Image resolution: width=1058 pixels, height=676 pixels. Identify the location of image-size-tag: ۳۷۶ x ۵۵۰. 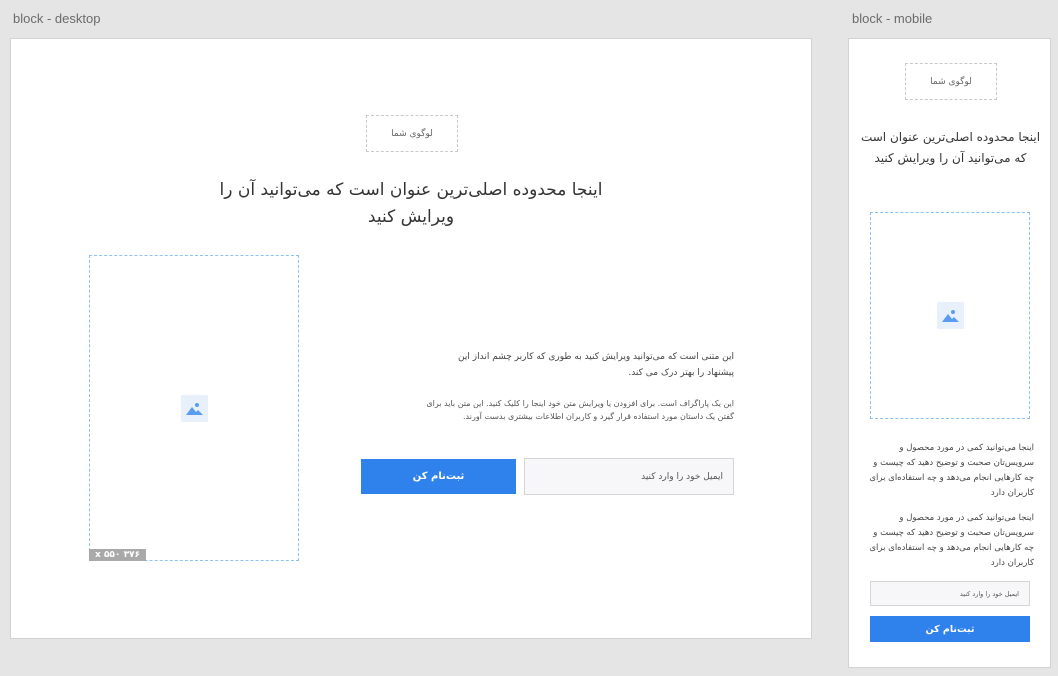
(118, 555).